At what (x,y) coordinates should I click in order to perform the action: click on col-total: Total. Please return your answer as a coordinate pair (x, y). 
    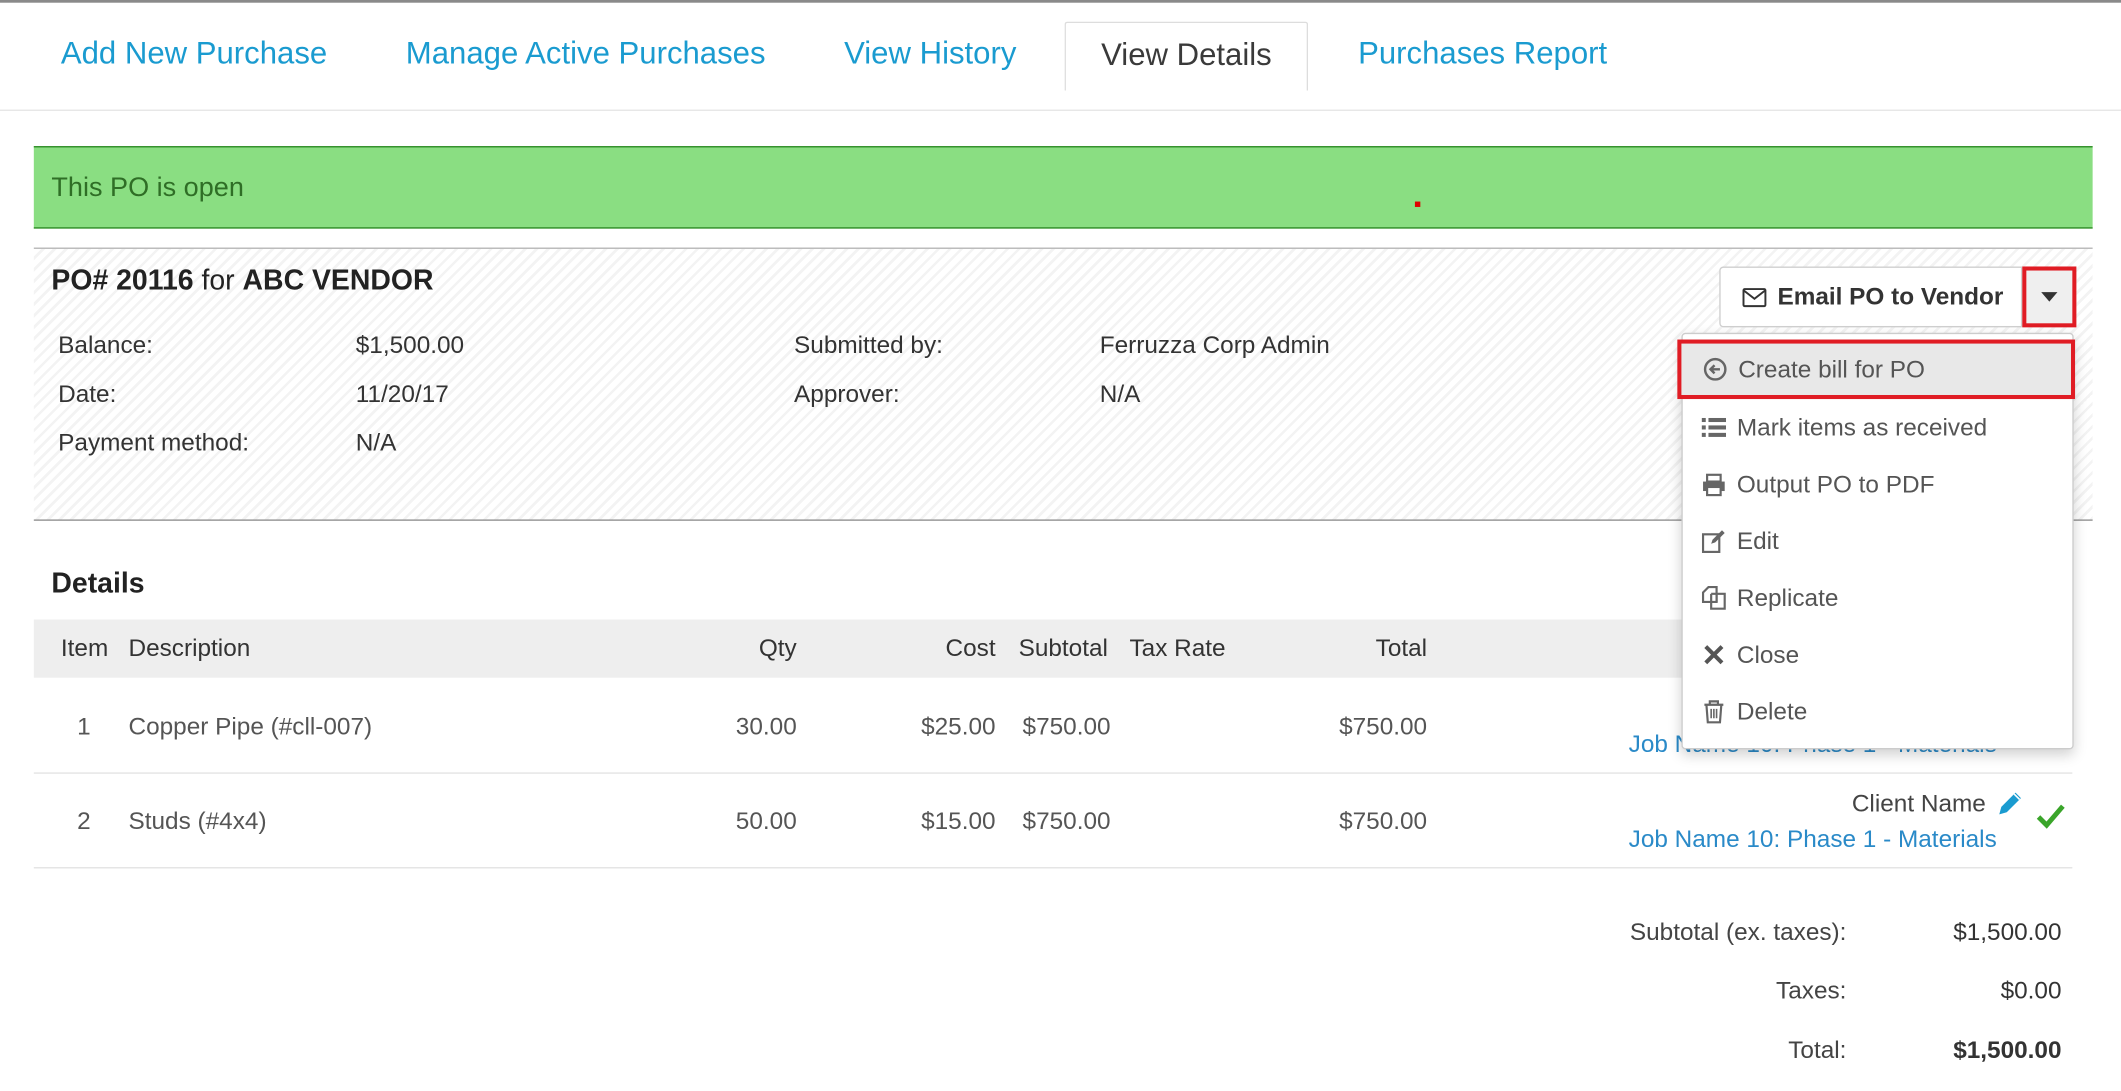
    Looking at the image, I should click on (1401, 648).